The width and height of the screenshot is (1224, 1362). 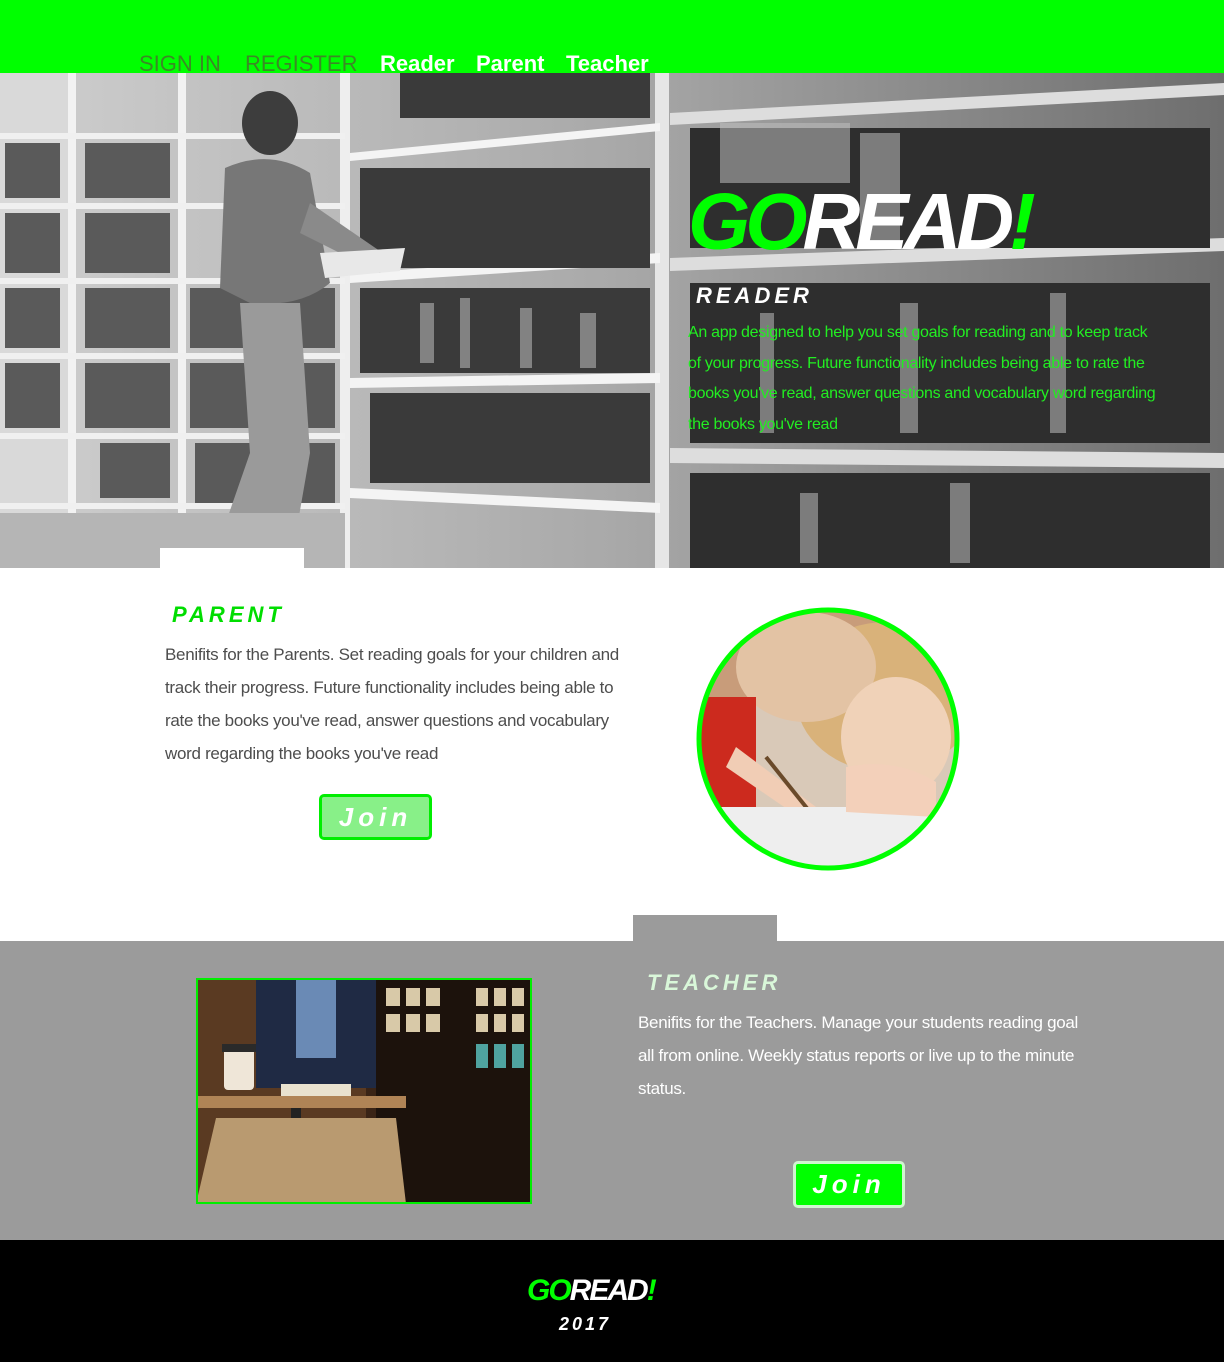 I want to click on teacher-section-tab, so click(x=705, y=928).